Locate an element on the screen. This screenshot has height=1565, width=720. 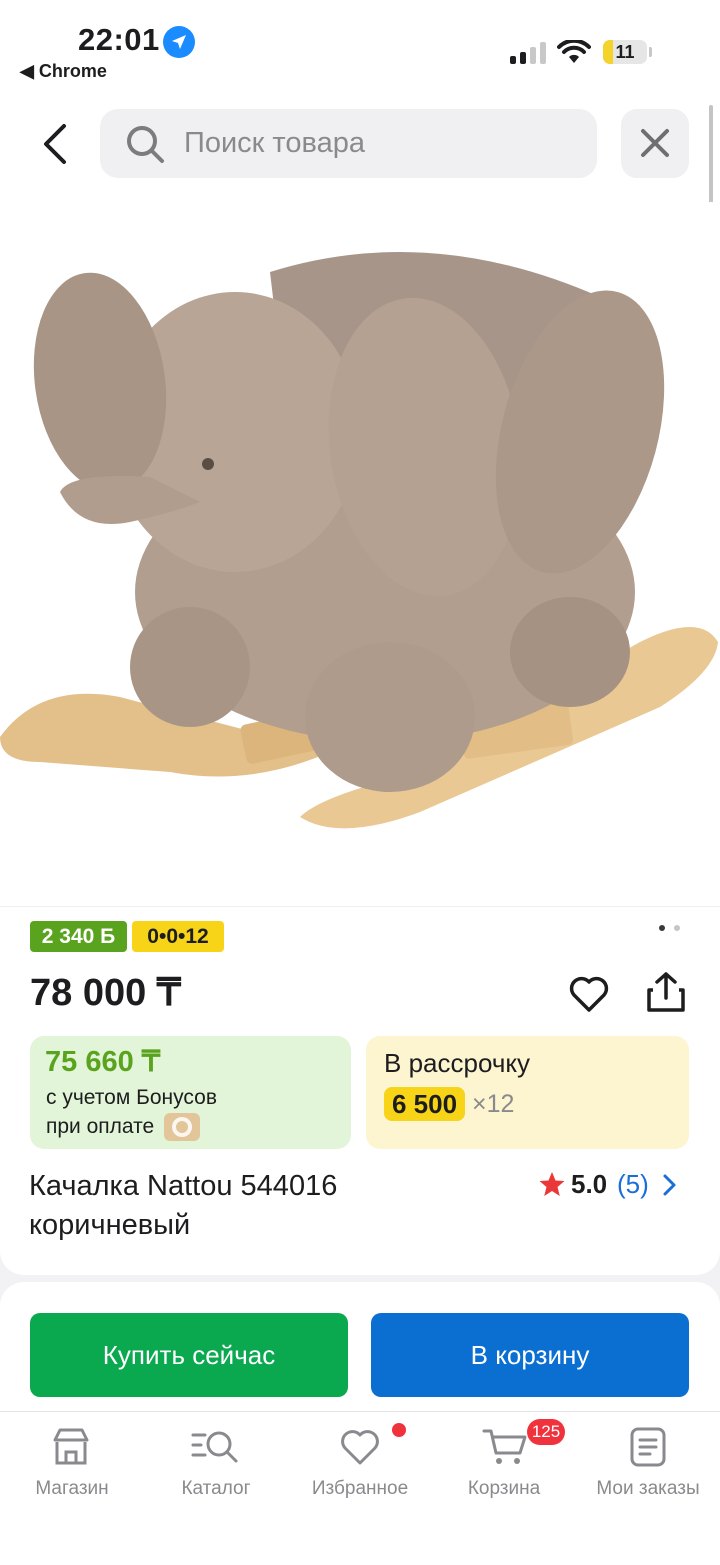
location-arrow-icon is located at coordinates (179, 42).